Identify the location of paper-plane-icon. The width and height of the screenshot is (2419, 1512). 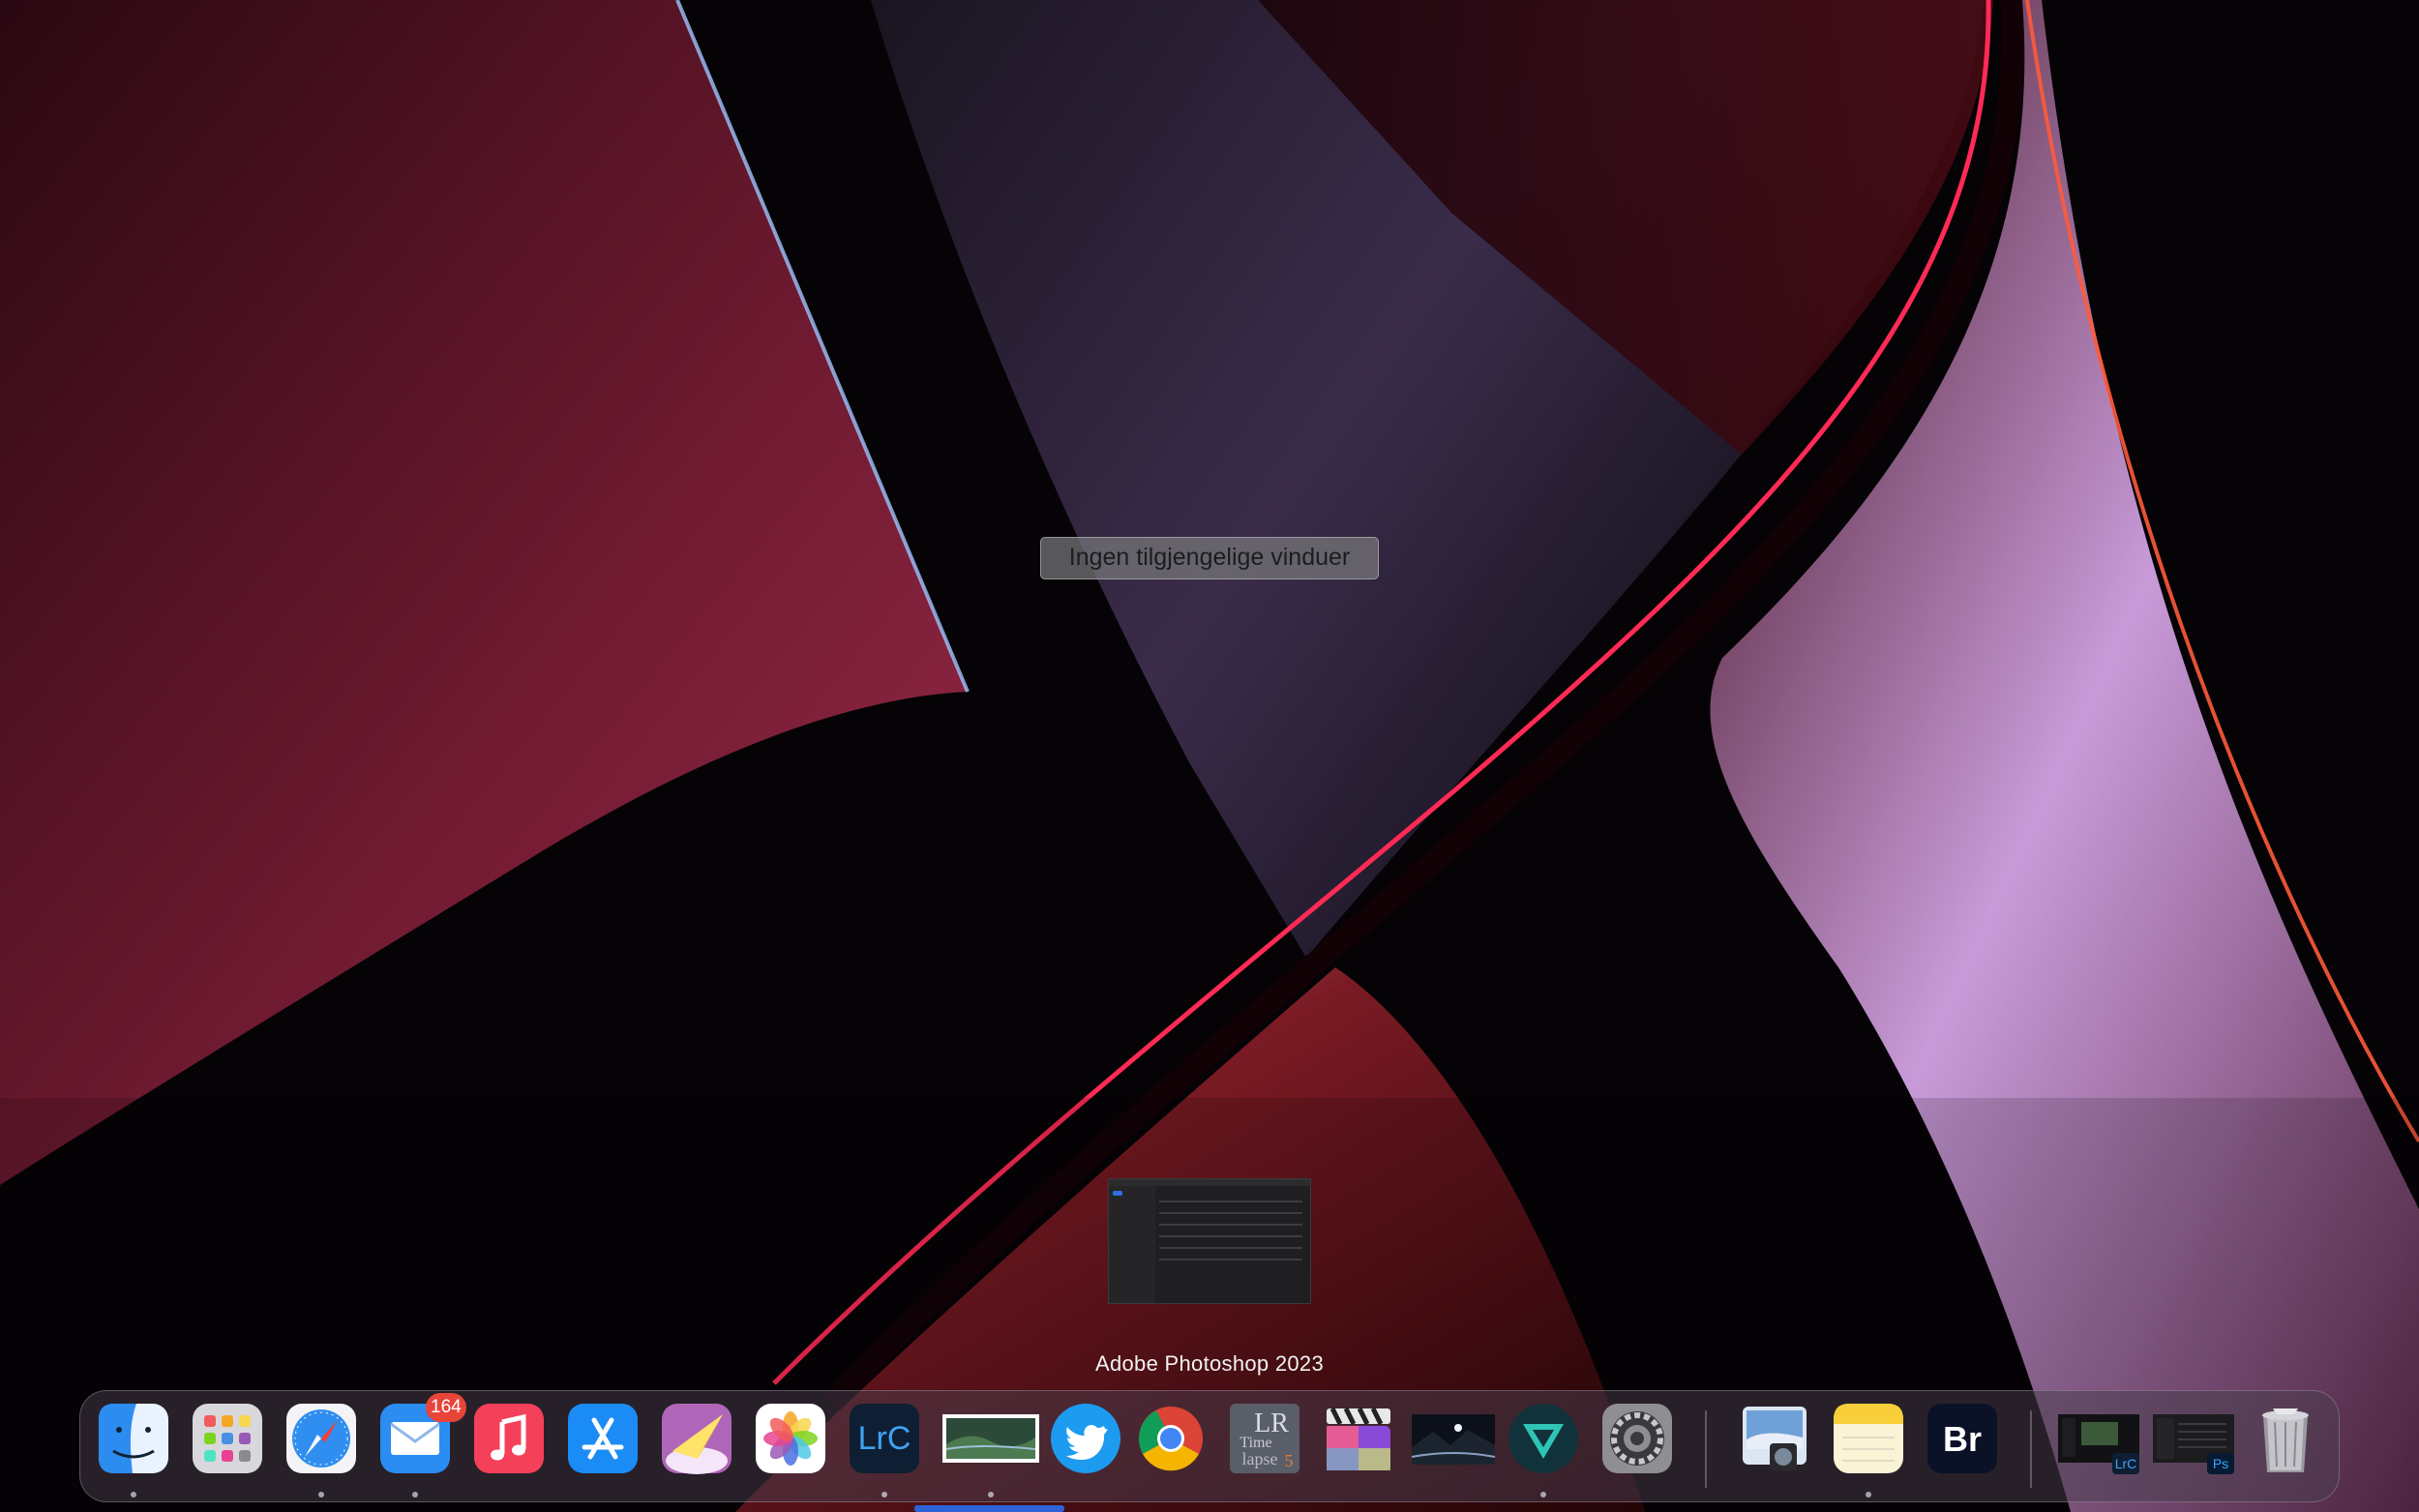
(697, 1439).